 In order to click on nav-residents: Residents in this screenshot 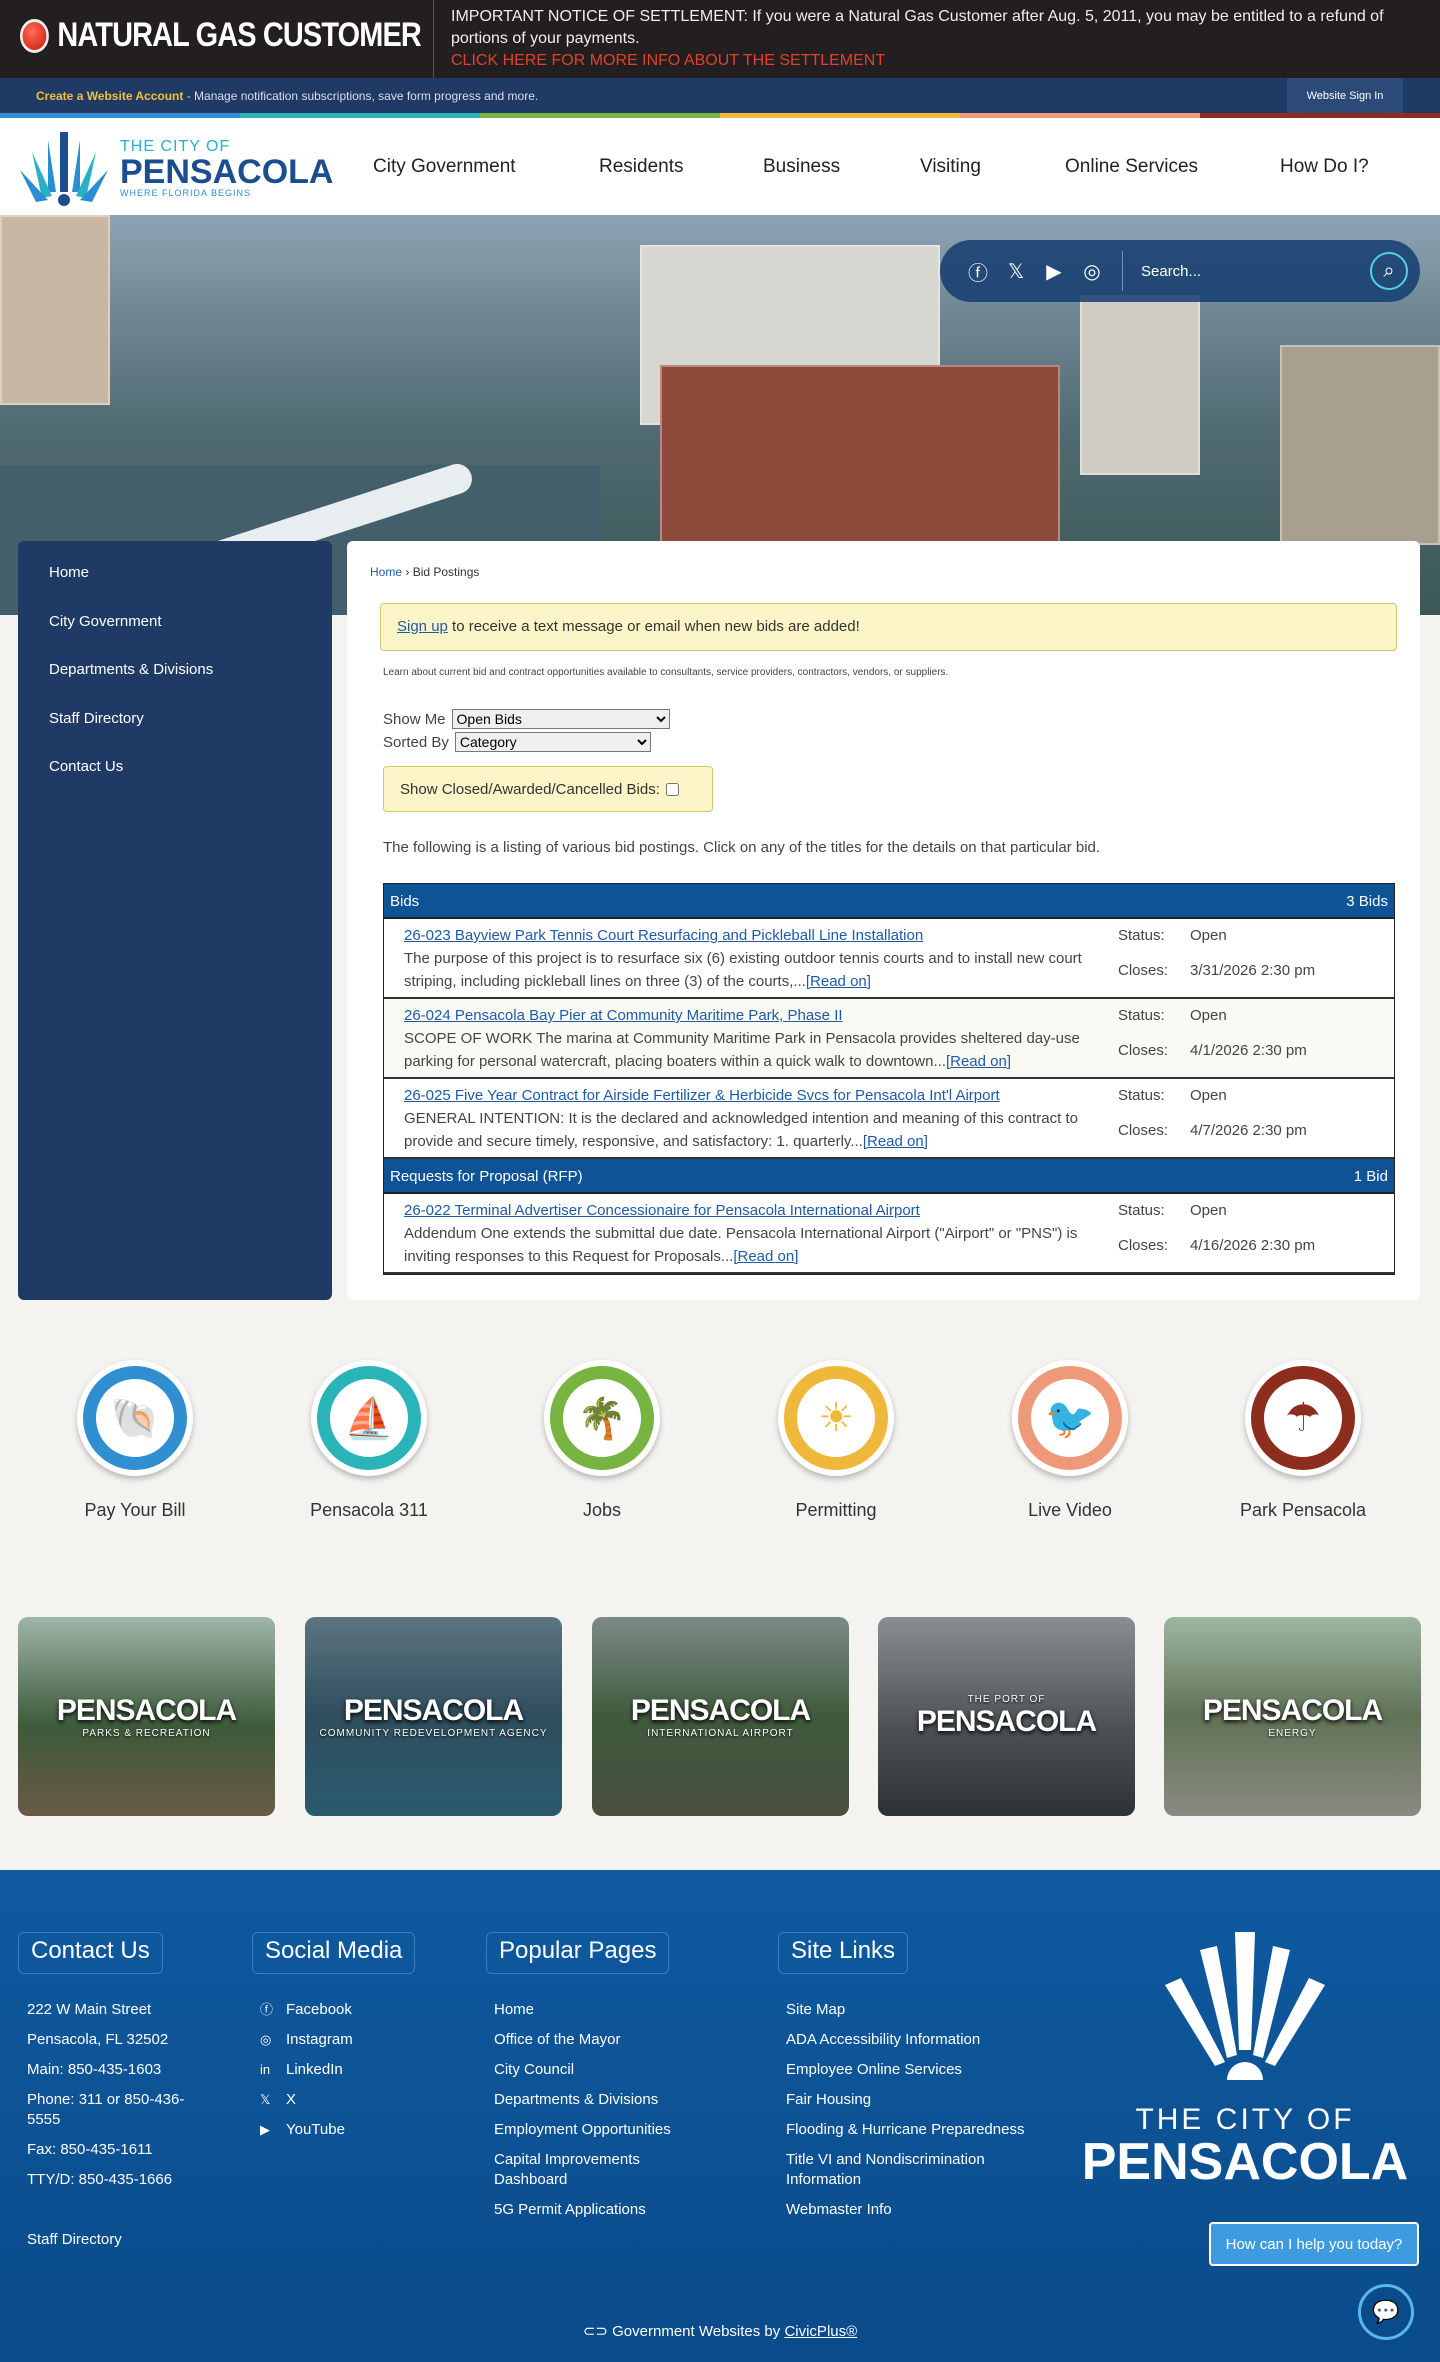, I will do `click(641, 167)`.